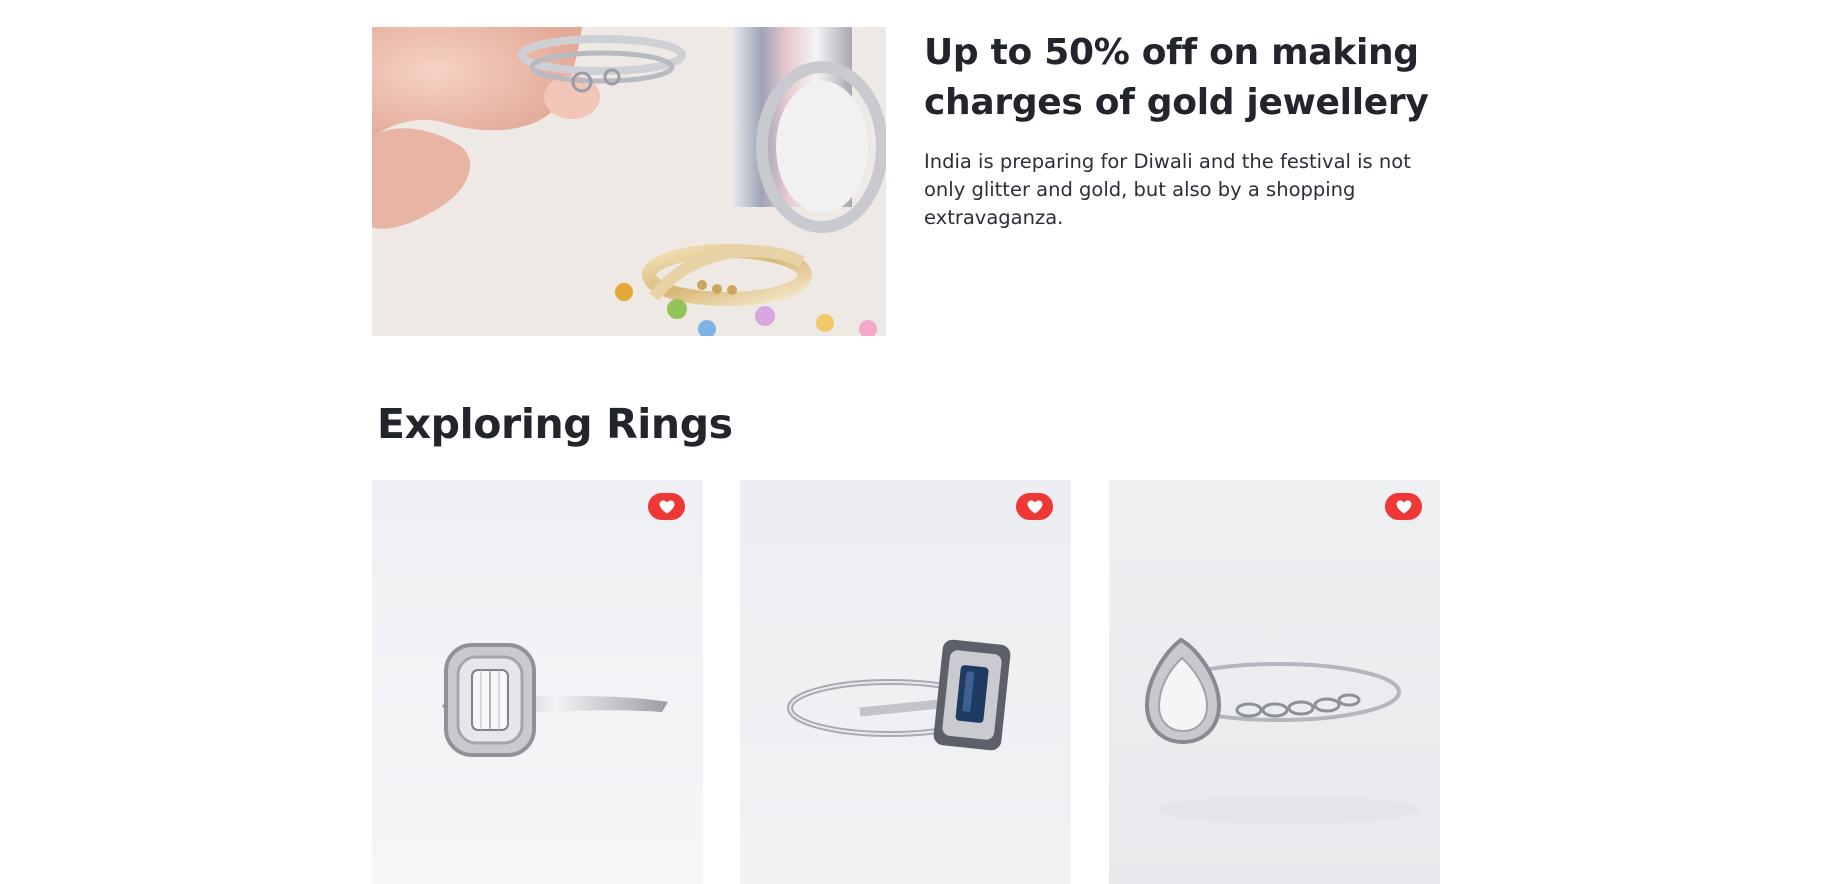  I want to click on promo-image, so click(629, 181).